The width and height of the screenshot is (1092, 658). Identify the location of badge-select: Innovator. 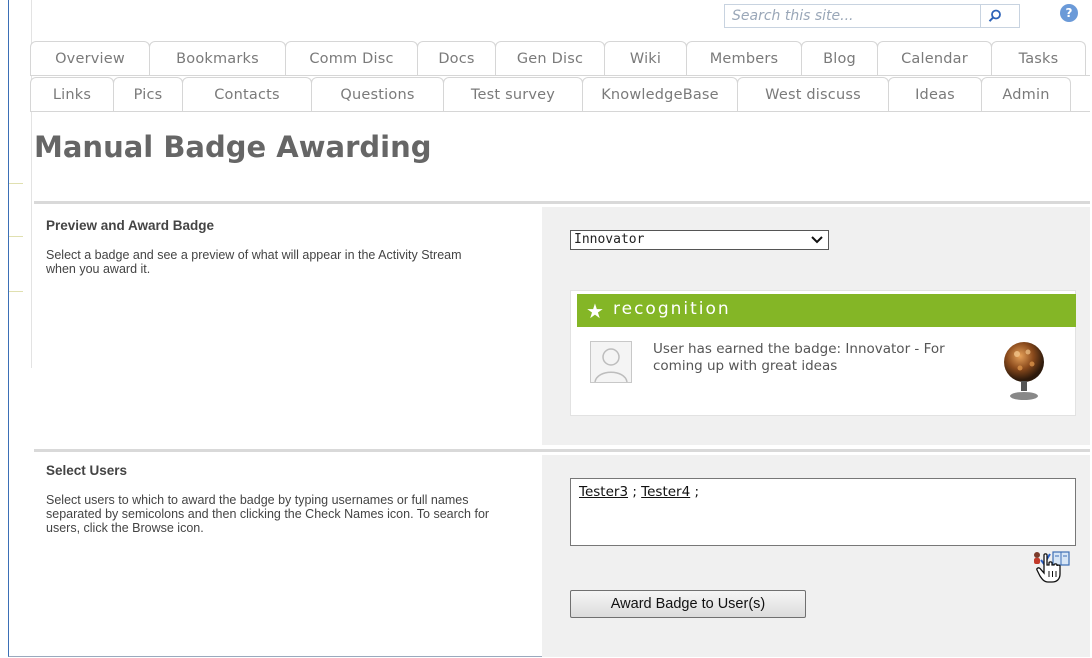
(699, 240).